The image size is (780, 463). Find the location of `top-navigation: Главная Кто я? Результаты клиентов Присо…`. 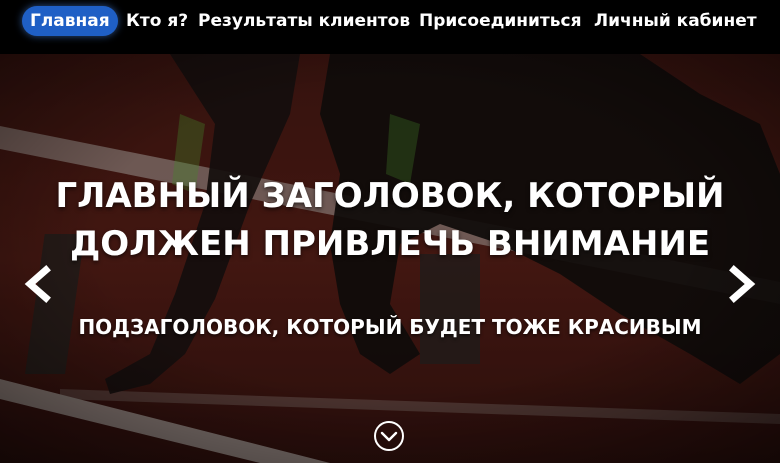

top-navigation: Главная Кто я? Результаты клиентов Присо… is located at coordinates (390, 27).